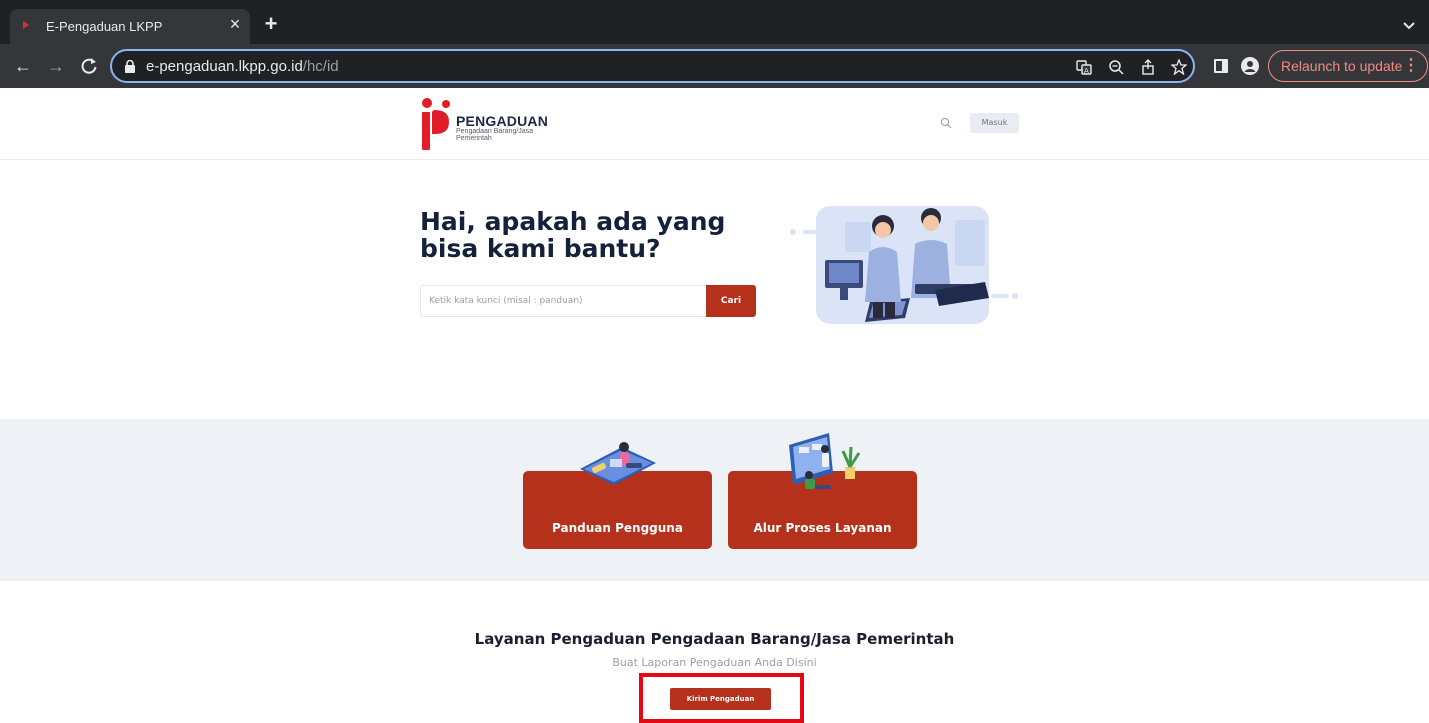 This screenshot has height=723, width=1429. I want to click on browser-tab: E-Pengaduan LKPP ×, so click(130, 26).